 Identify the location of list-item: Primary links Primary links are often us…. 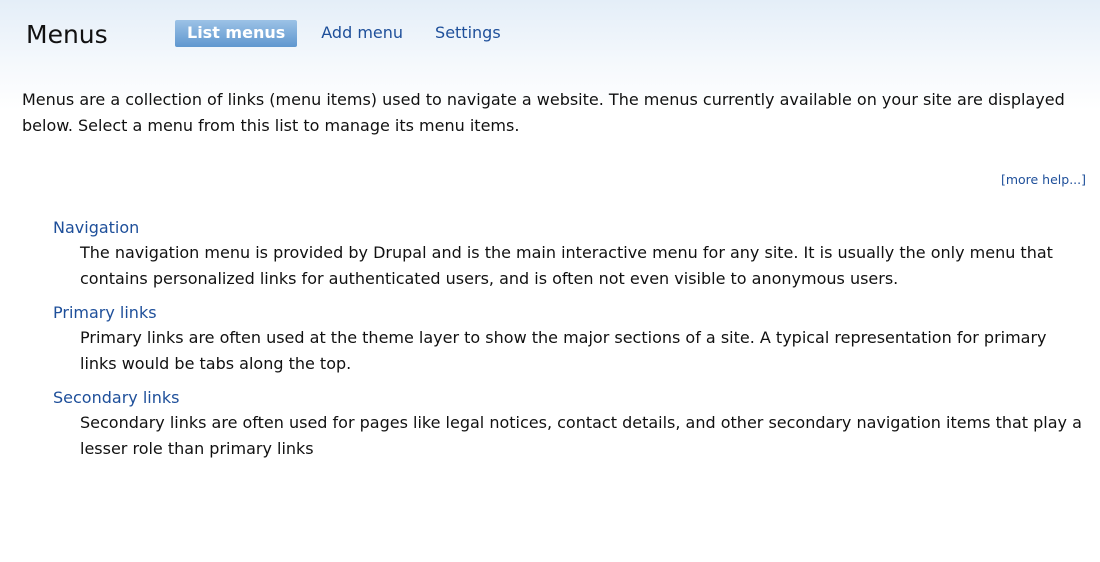
(570, 339).